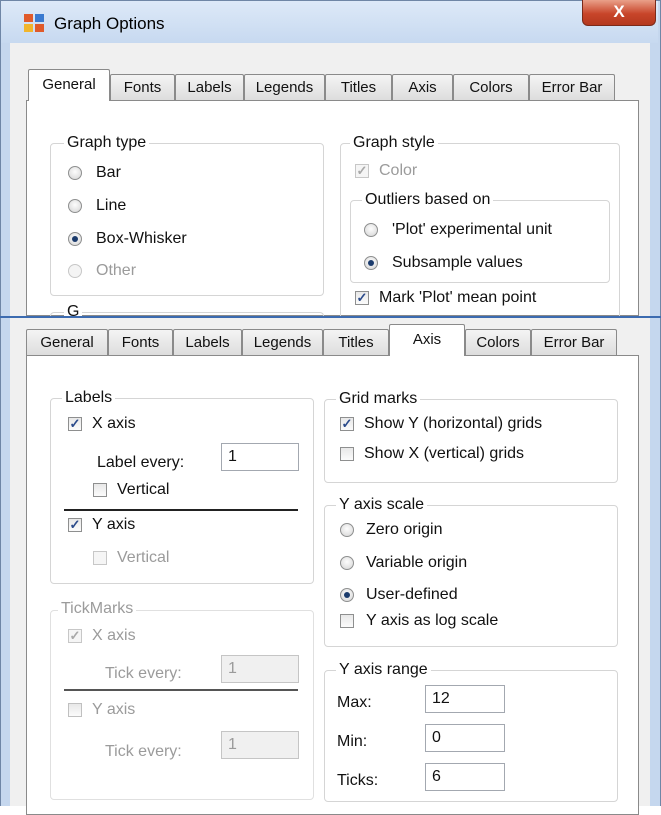  I want to click on box-whisker-radio-label: Box-Whisker, so click(141, 238).